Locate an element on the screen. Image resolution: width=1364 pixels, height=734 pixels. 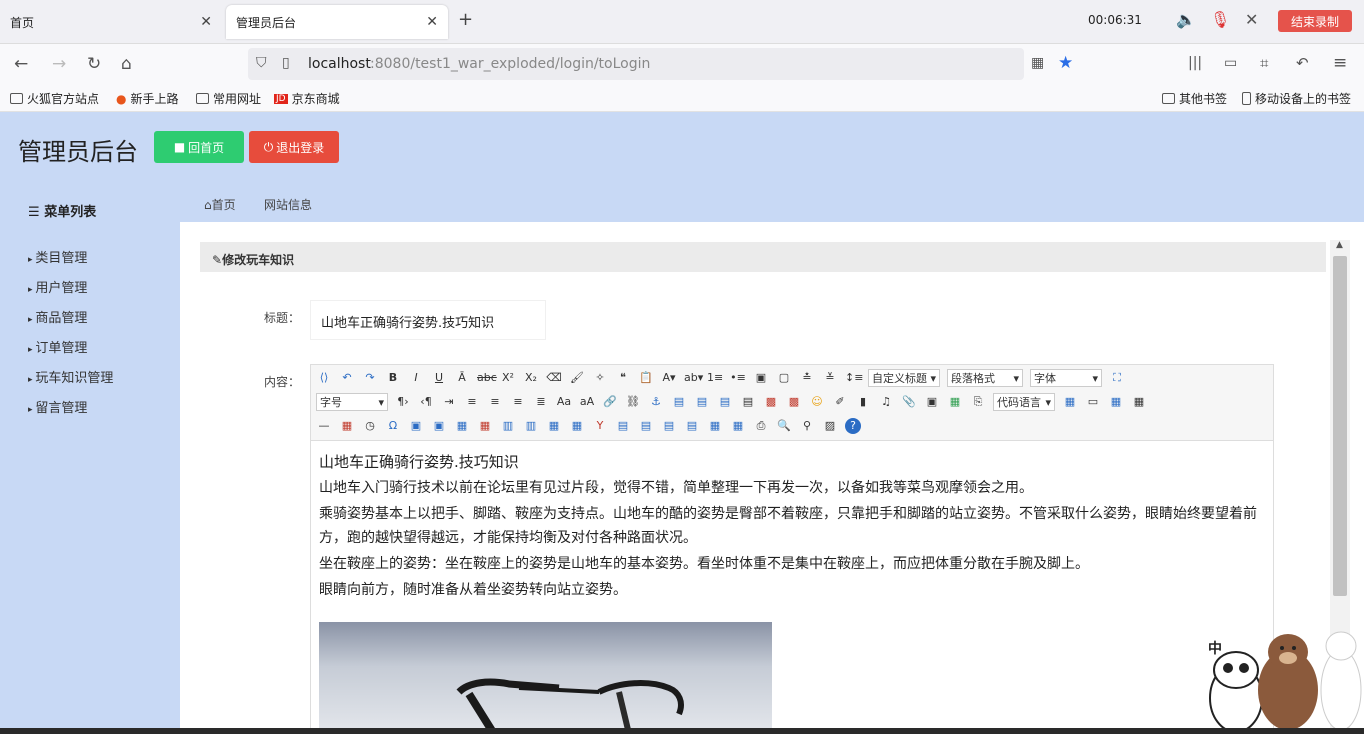
breadcrumb-site-info: 网站信息 is located at coordinates (288, 204).